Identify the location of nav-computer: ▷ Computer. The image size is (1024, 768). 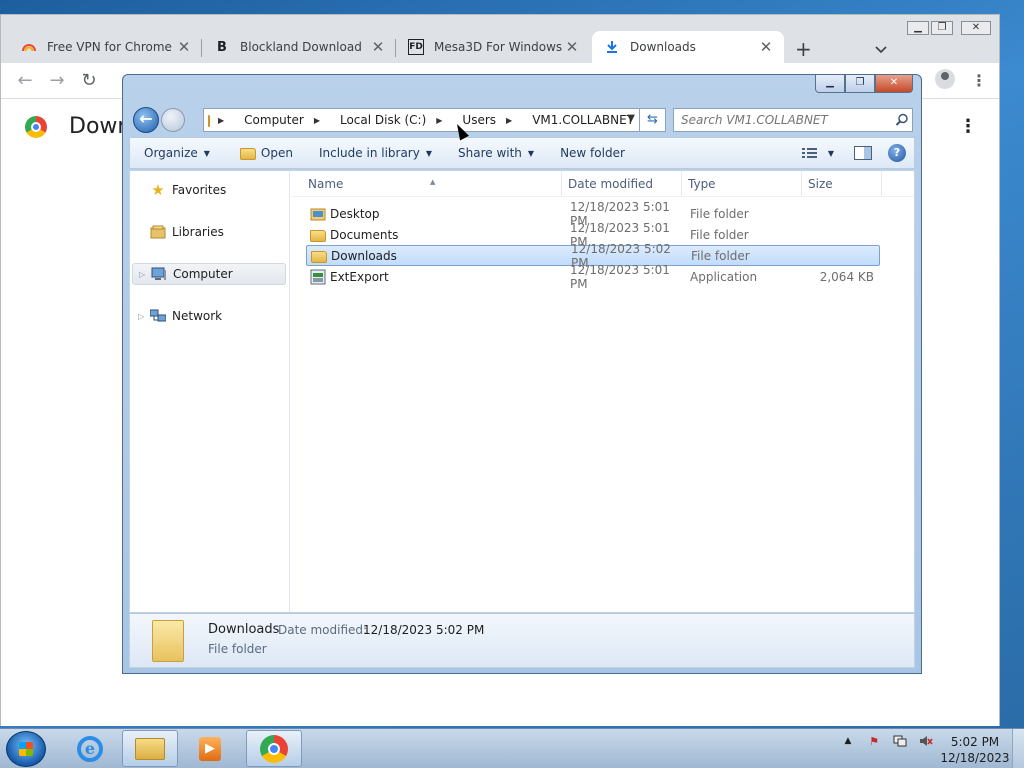
(209, 274).